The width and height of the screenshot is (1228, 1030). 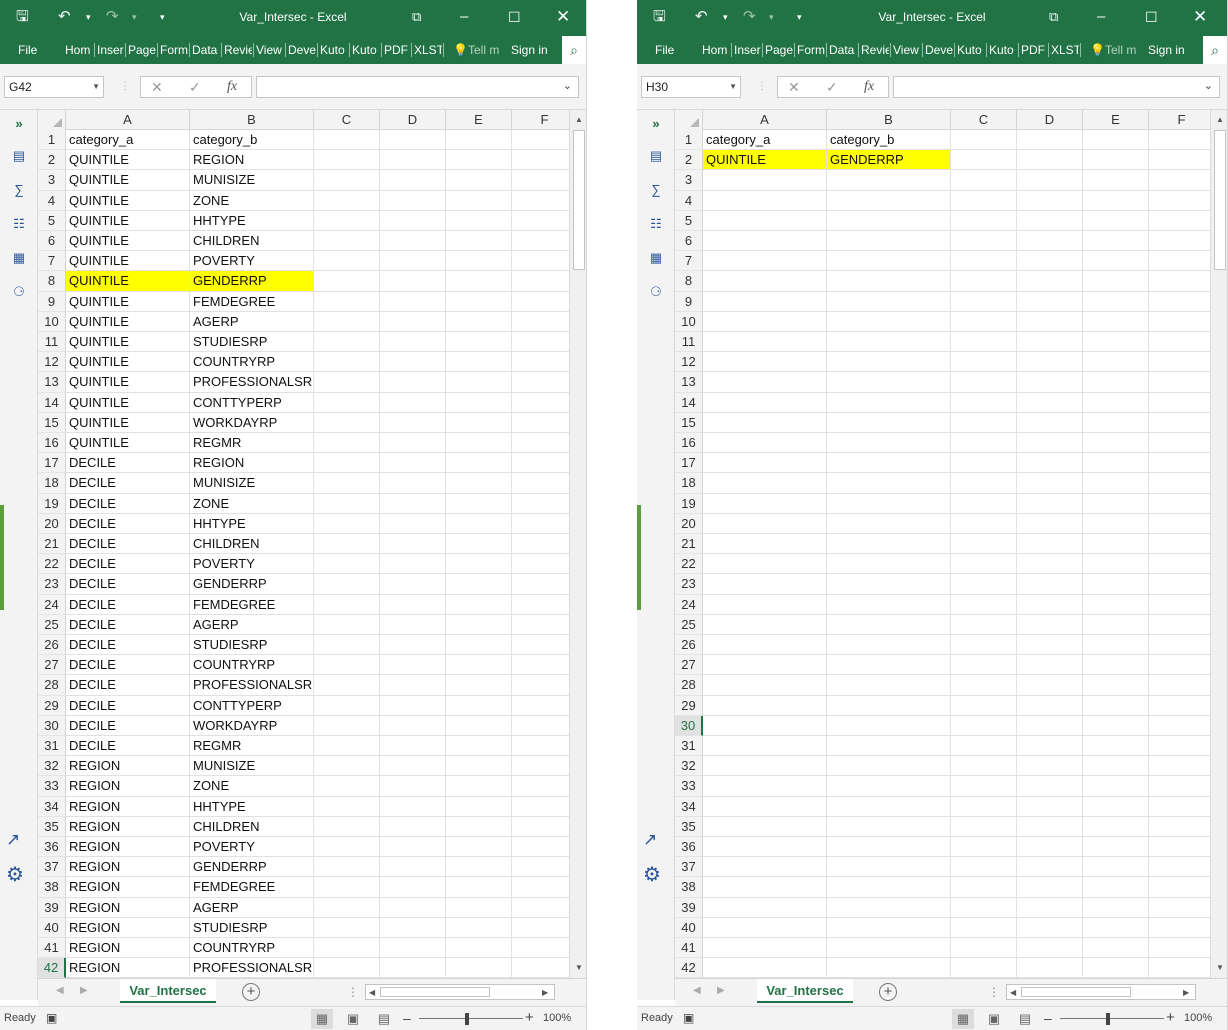 What do you see at coordinates (252, 847) in the screenshot?
I see `cell: POVERTY` at bounding box center [252, 847].